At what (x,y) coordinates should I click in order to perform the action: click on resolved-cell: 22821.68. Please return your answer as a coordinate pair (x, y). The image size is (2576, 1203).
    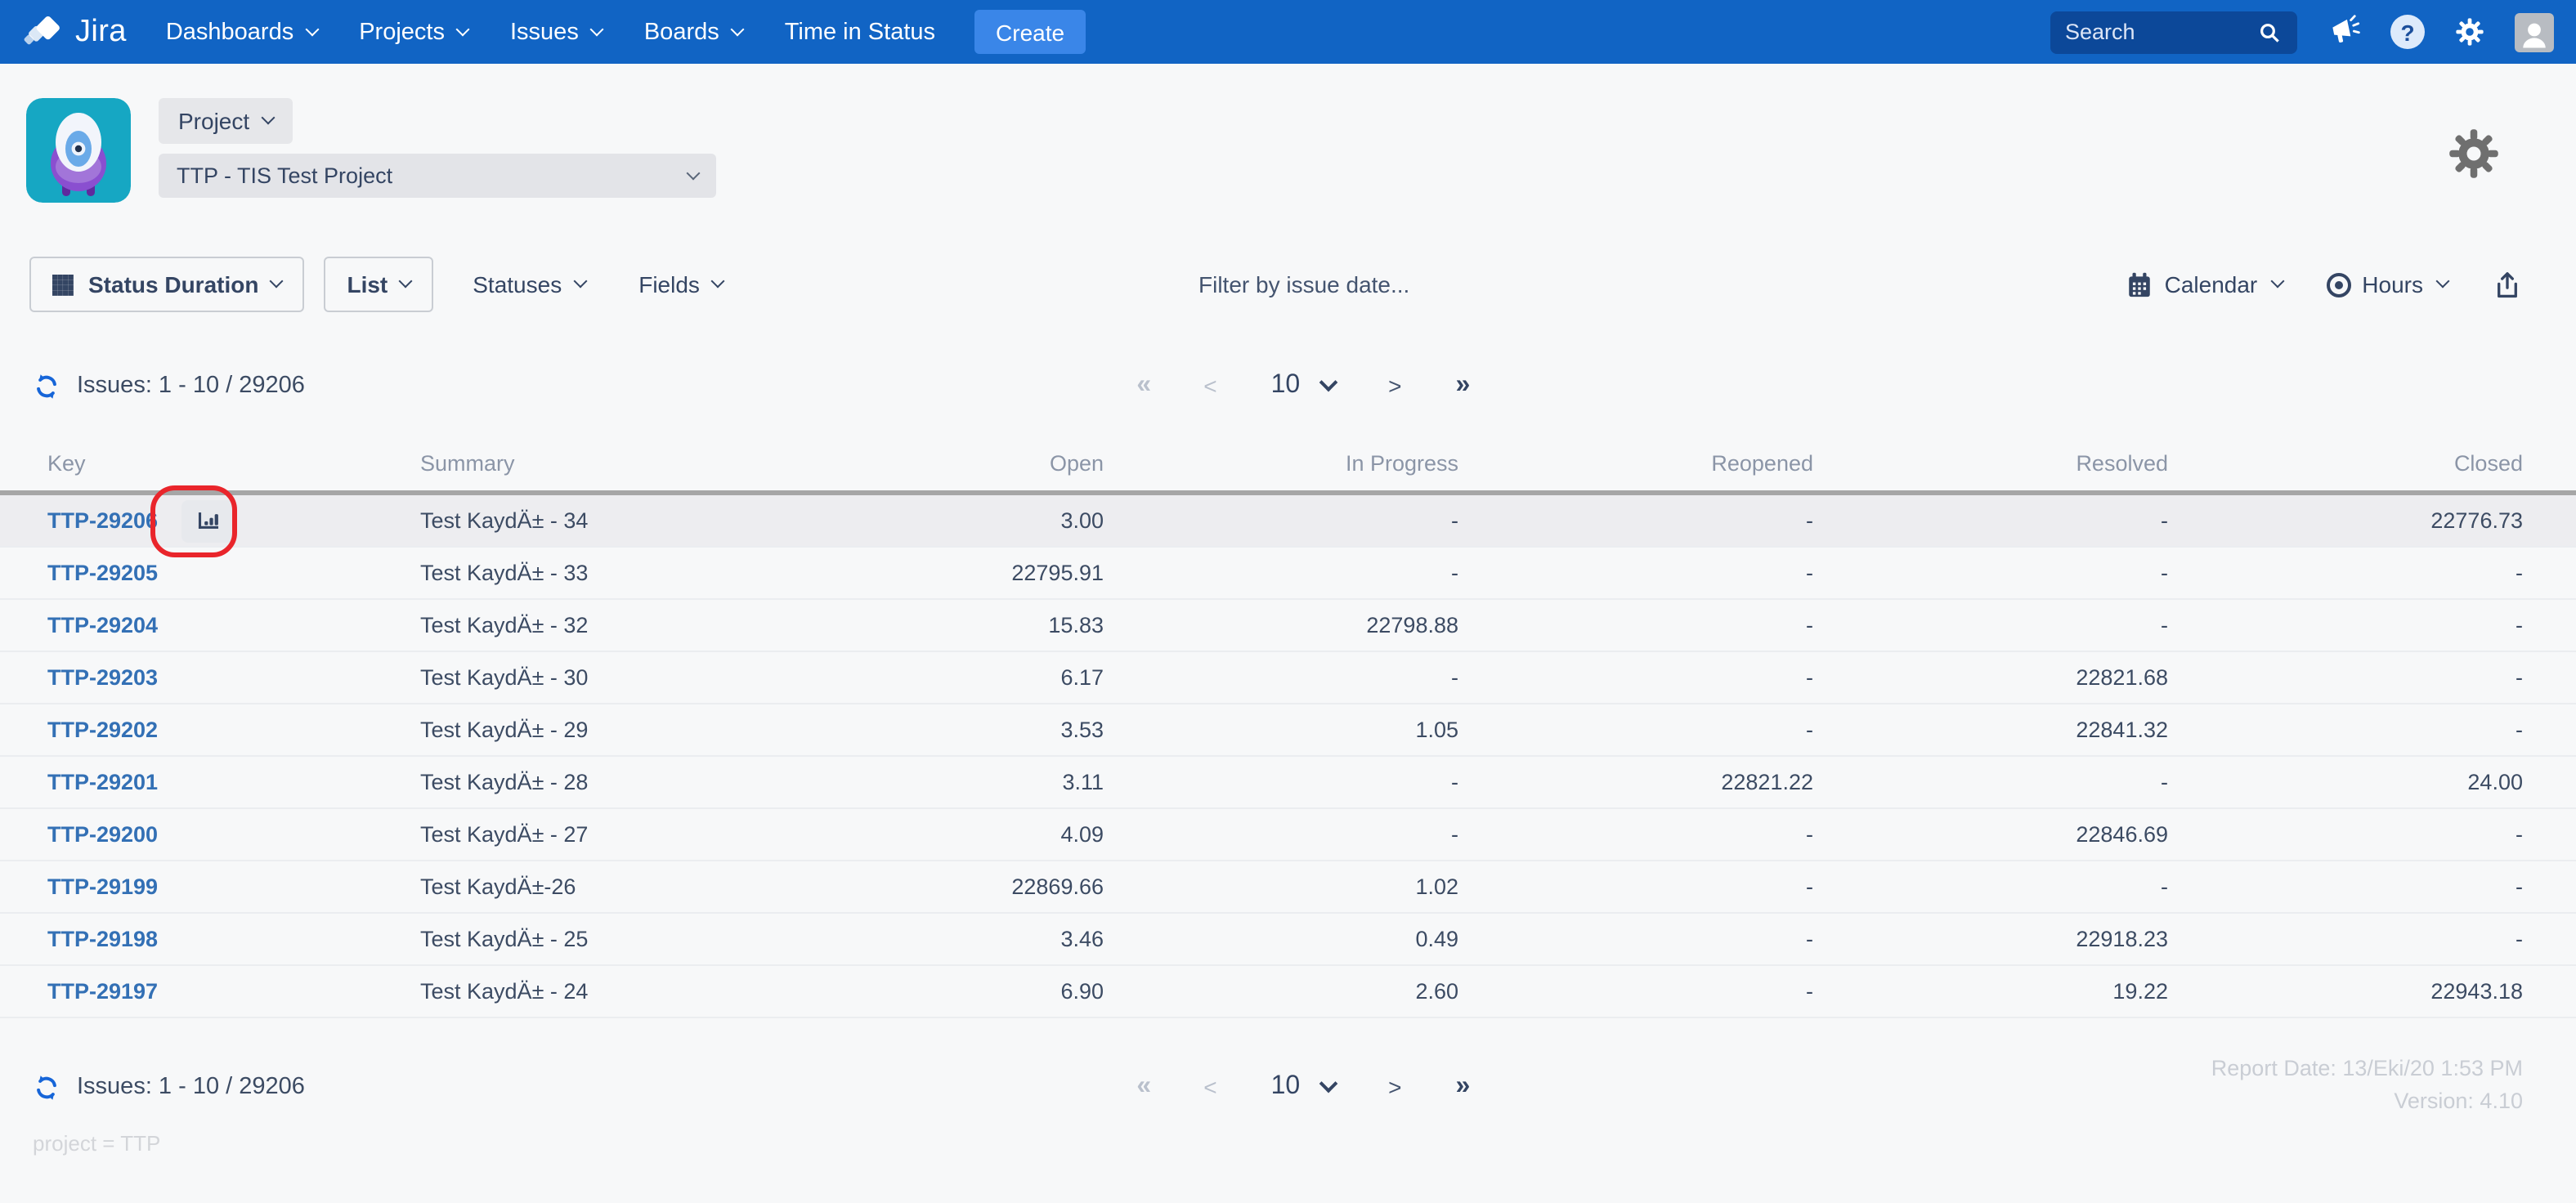
    Looking at the image, I should click on (2122, 677).